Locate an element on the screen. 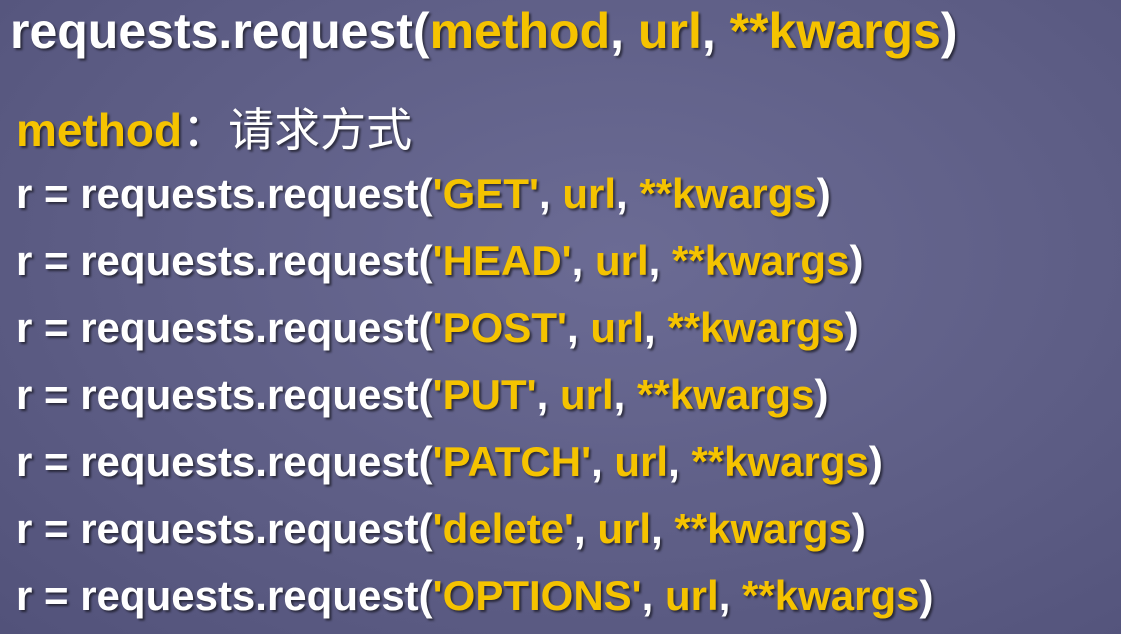  title-suffix: ) is located at coordinates (949, 31).